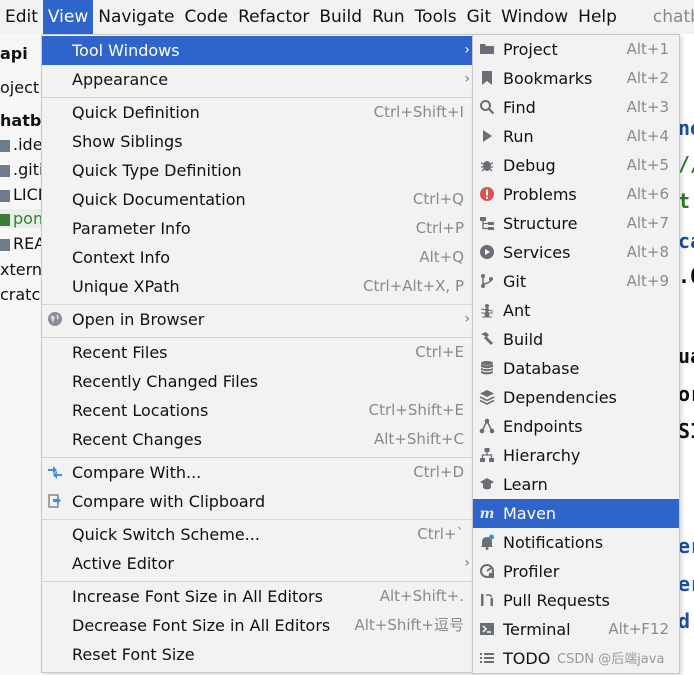  What do you see at coordinates (576, 397) in the screenshot?
I see `tool-window-dependencies: Dependencies` at bounding box center [576, 397].